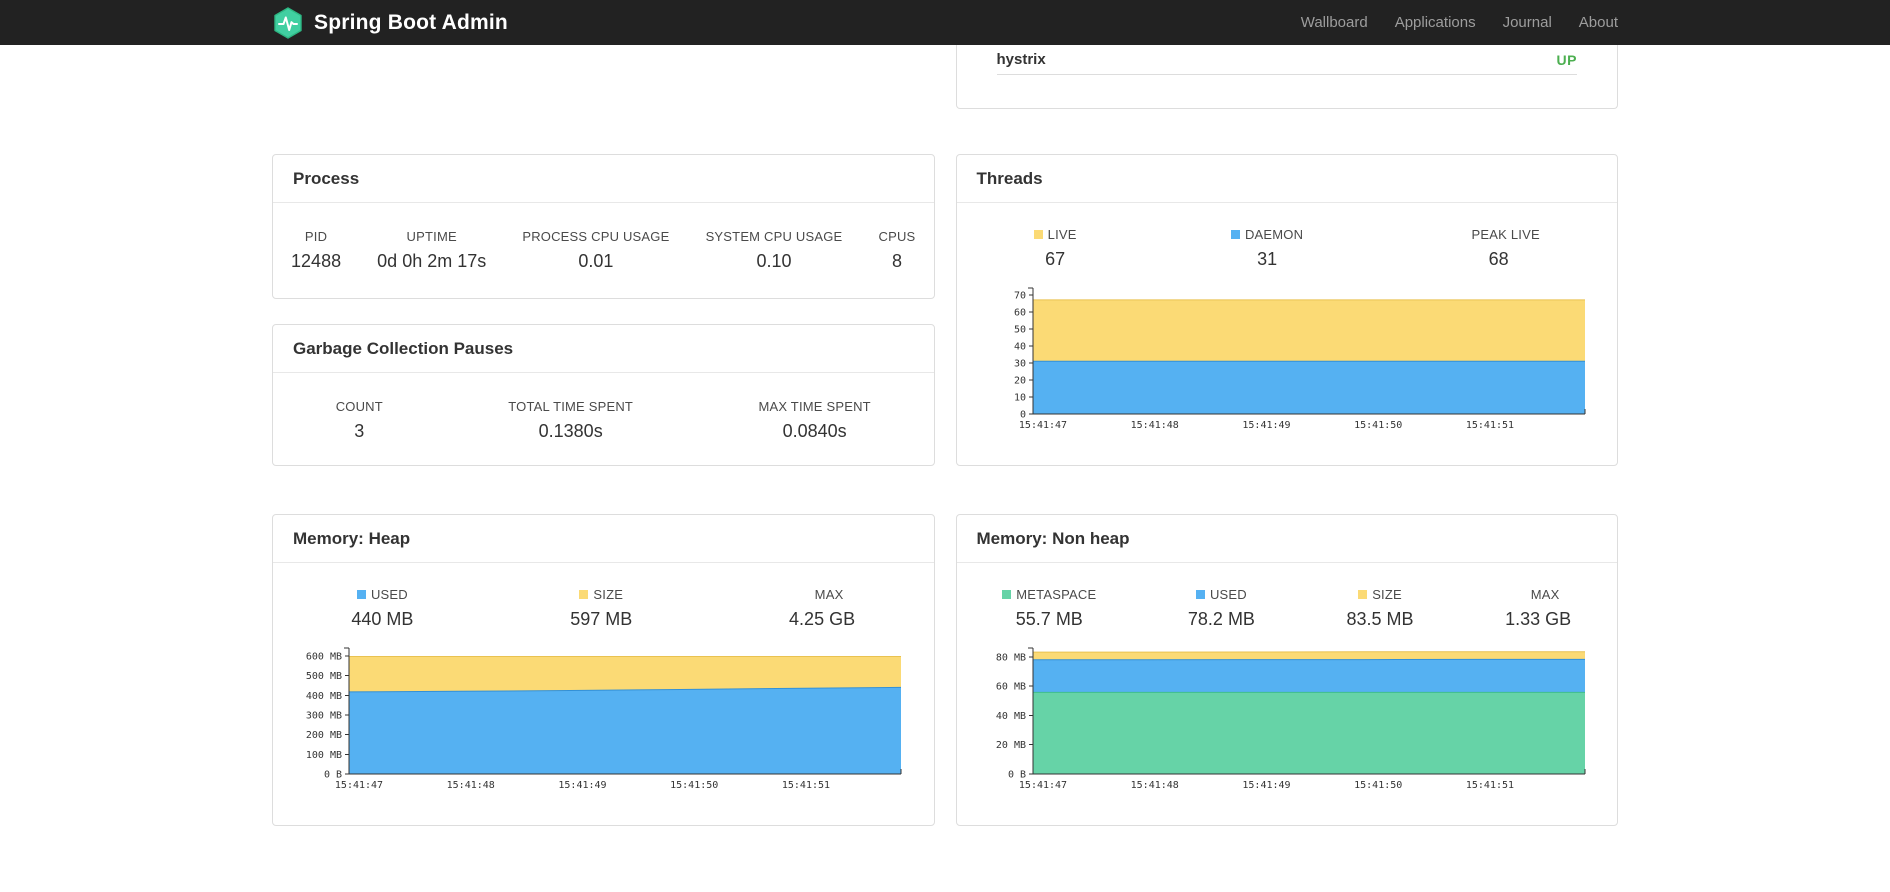 Image resolution: width=1890 pixels, height=892 pixels. What do you see at coordinates (1286, 539) in the screenshot?
I see `memory-nonheap-card-title: Memory: Non heap` at bounding box center [1286, 539].